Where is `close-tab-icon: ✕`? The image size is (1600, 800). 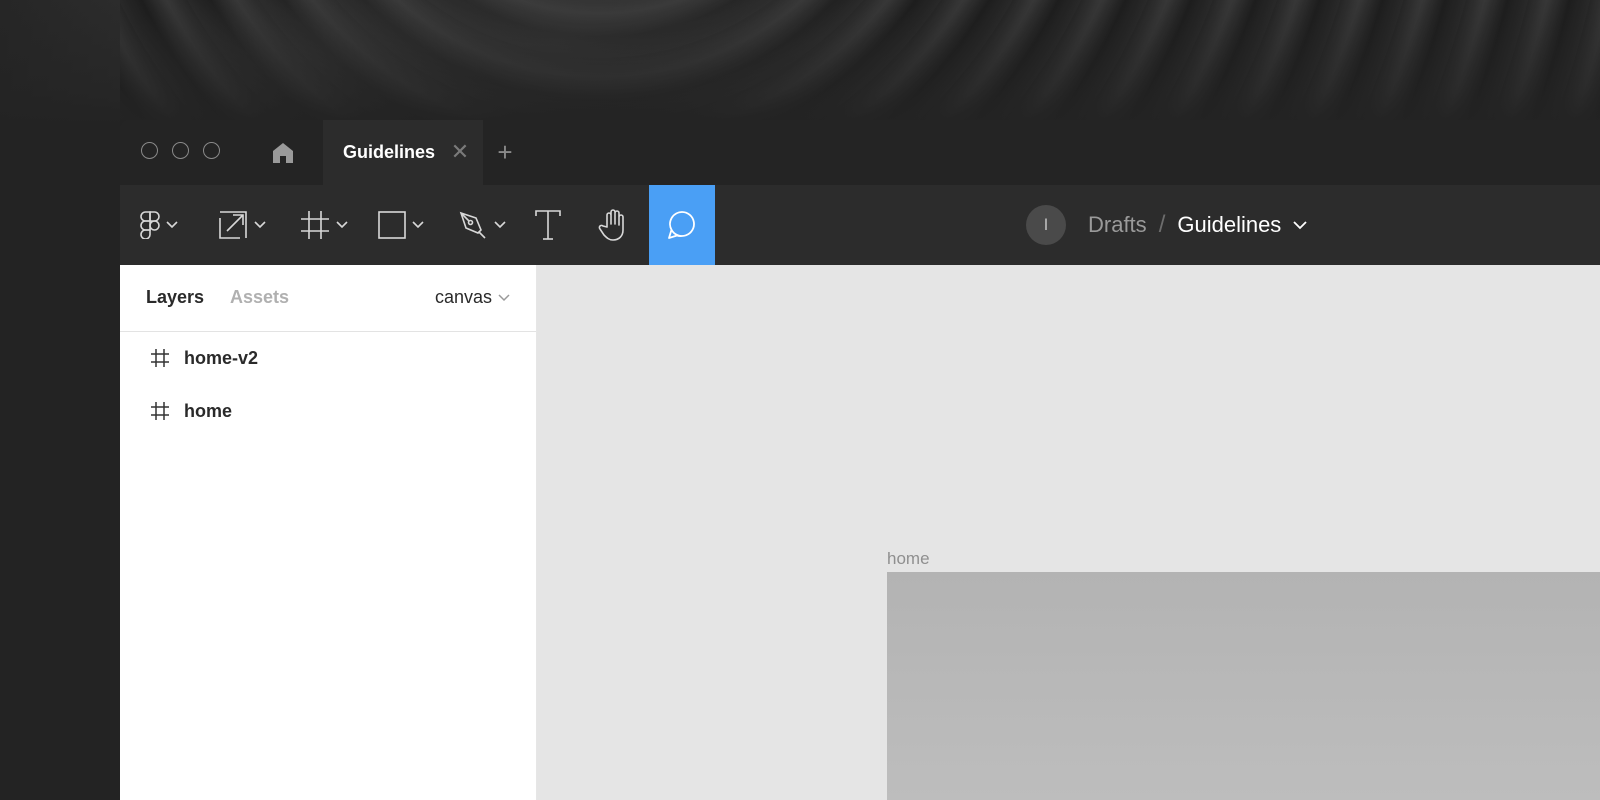 close-tab-icon: ✕ is located at coordinates (460, 152).